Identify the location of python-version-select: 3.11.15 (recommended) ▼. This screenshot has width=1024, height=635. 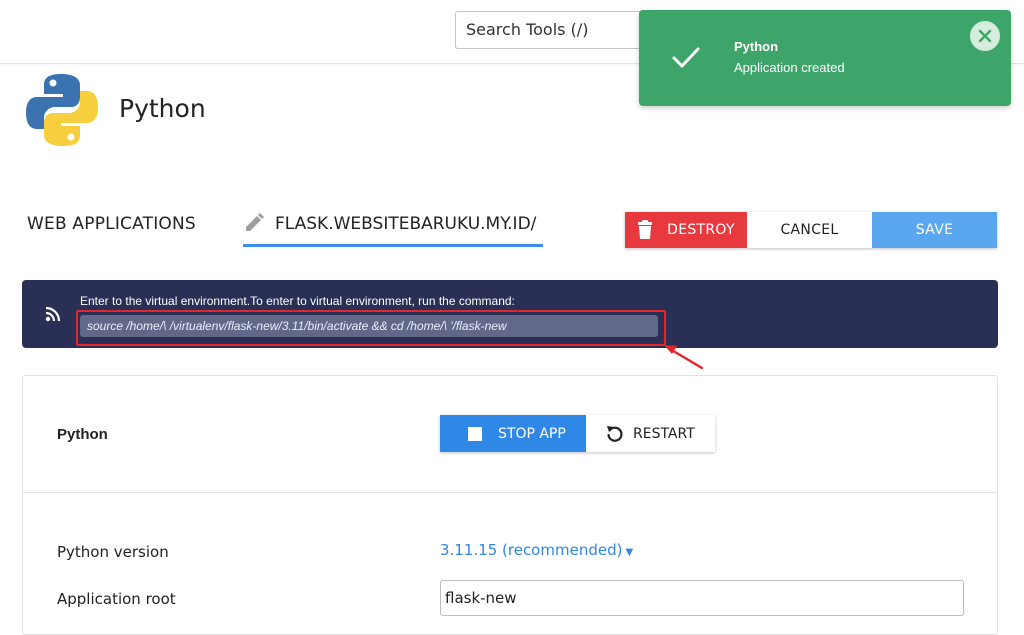
(536, 550).